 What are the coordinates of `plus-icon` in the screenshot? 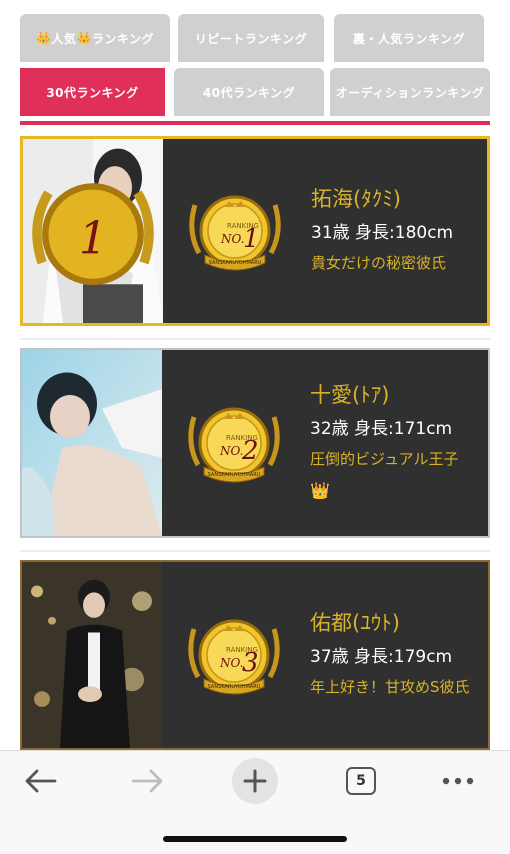 It's located at (255, 781).